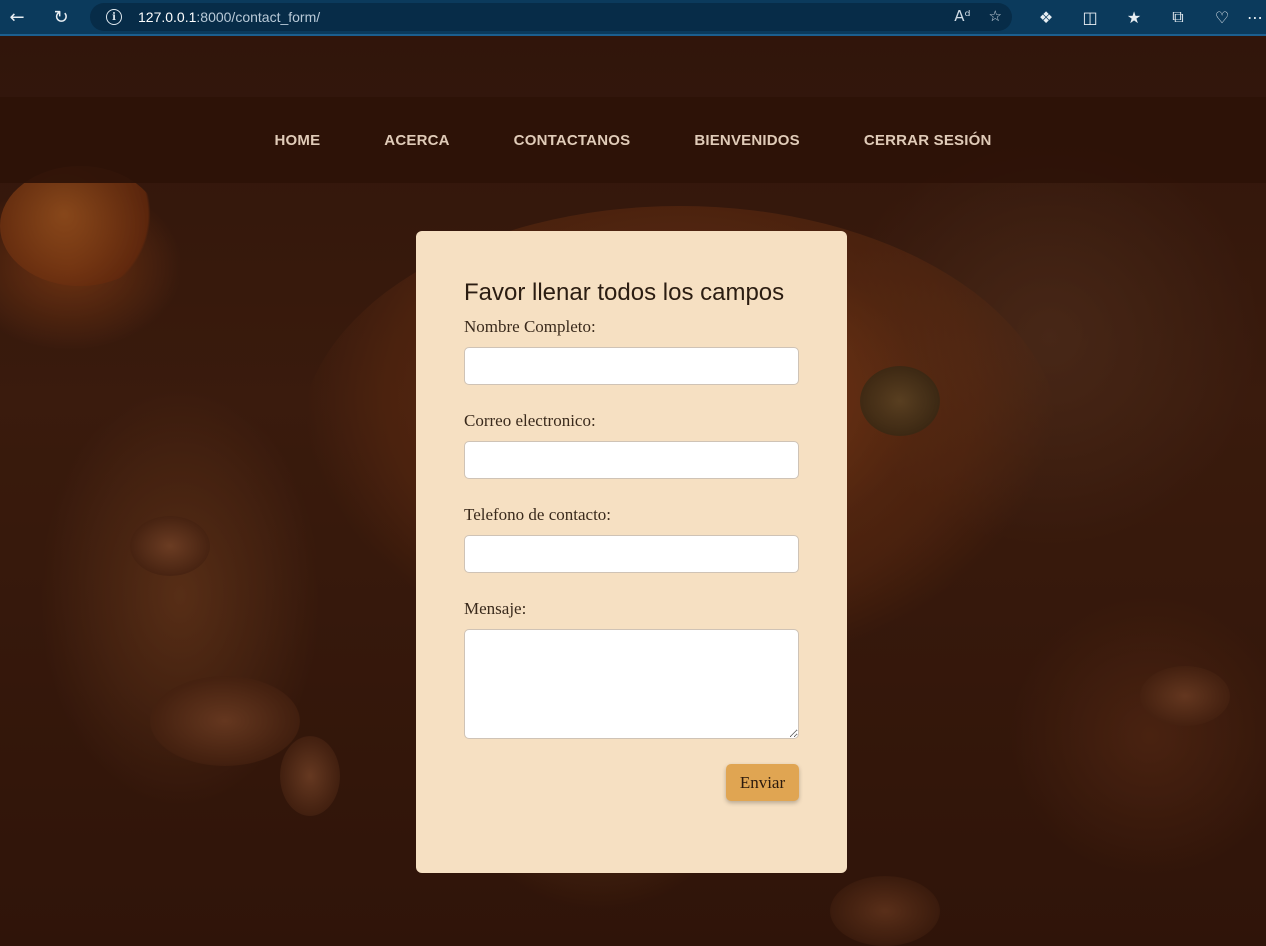 The height and width of the screenshot is (946, 1266). Describe the element at coordinates (995, 16) in the screenshot. I see `favorite-star-icon: ☆` at that location.